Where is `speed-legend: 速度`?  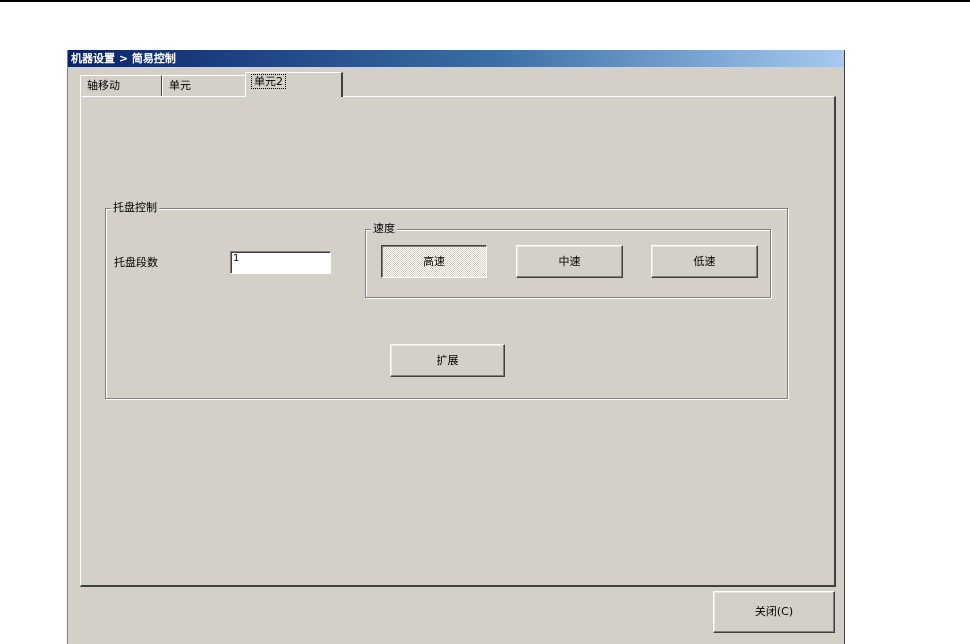
speed-legend: 速度 is located at coordinates (384, 229).